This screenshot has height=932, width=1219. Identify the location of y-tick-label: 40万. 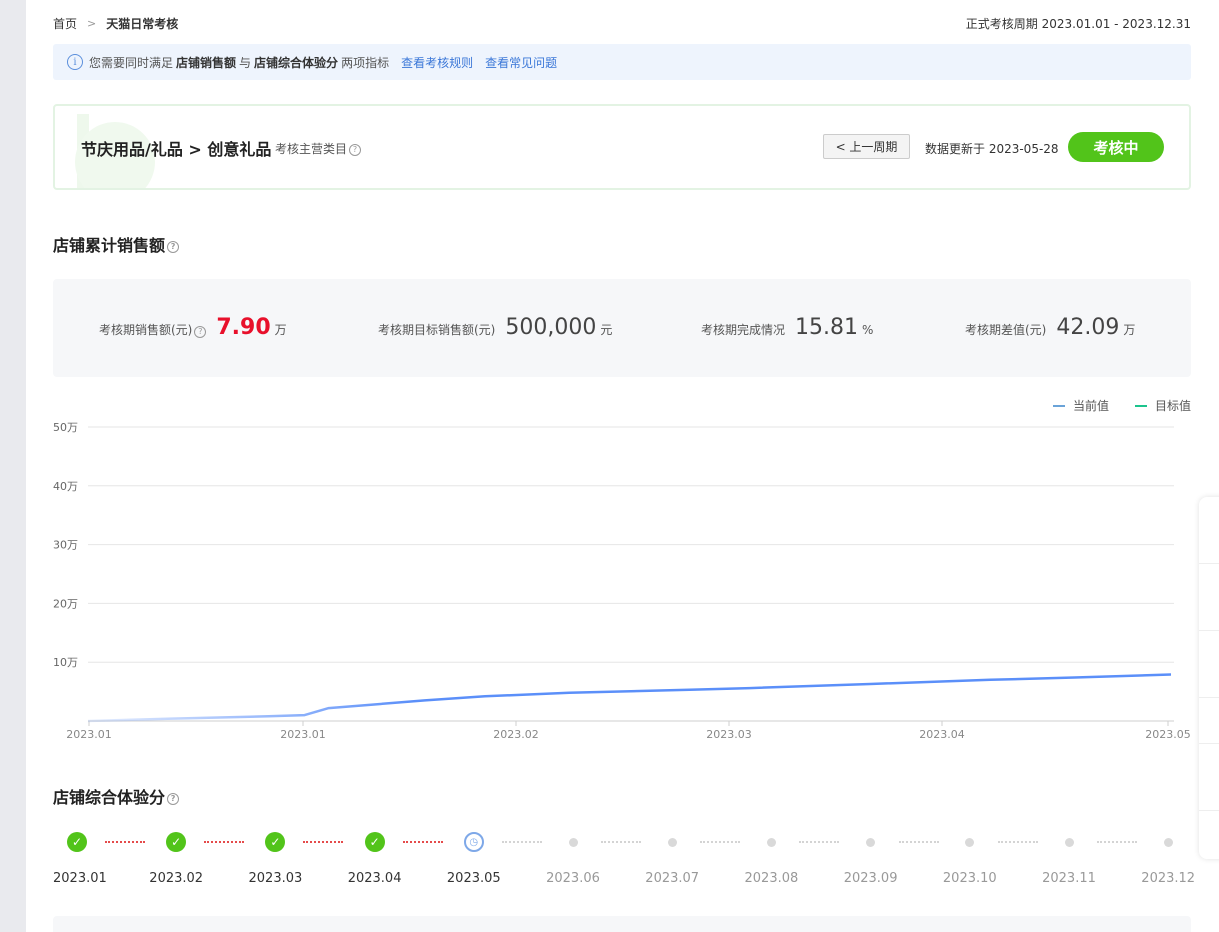
(65, 486).